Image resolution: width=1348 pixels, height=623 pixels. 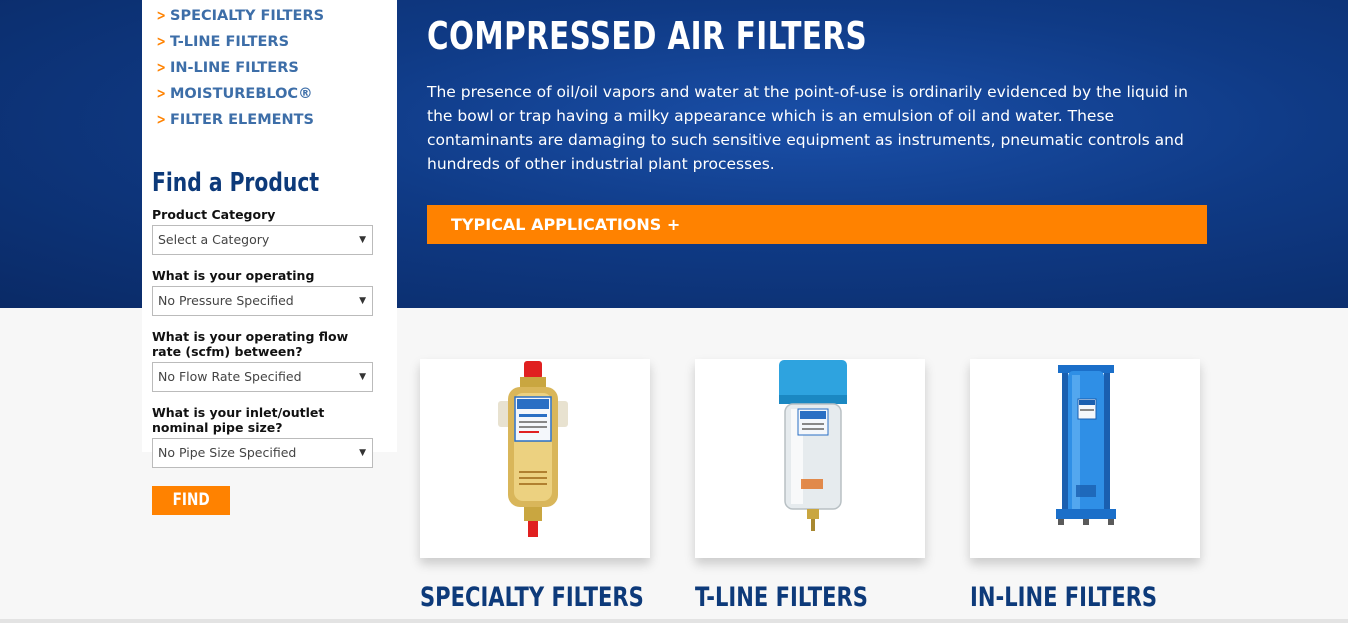 I want to click on product-title-t-line-filters: T-LINE FILTERS, so click(x=781, y=597).